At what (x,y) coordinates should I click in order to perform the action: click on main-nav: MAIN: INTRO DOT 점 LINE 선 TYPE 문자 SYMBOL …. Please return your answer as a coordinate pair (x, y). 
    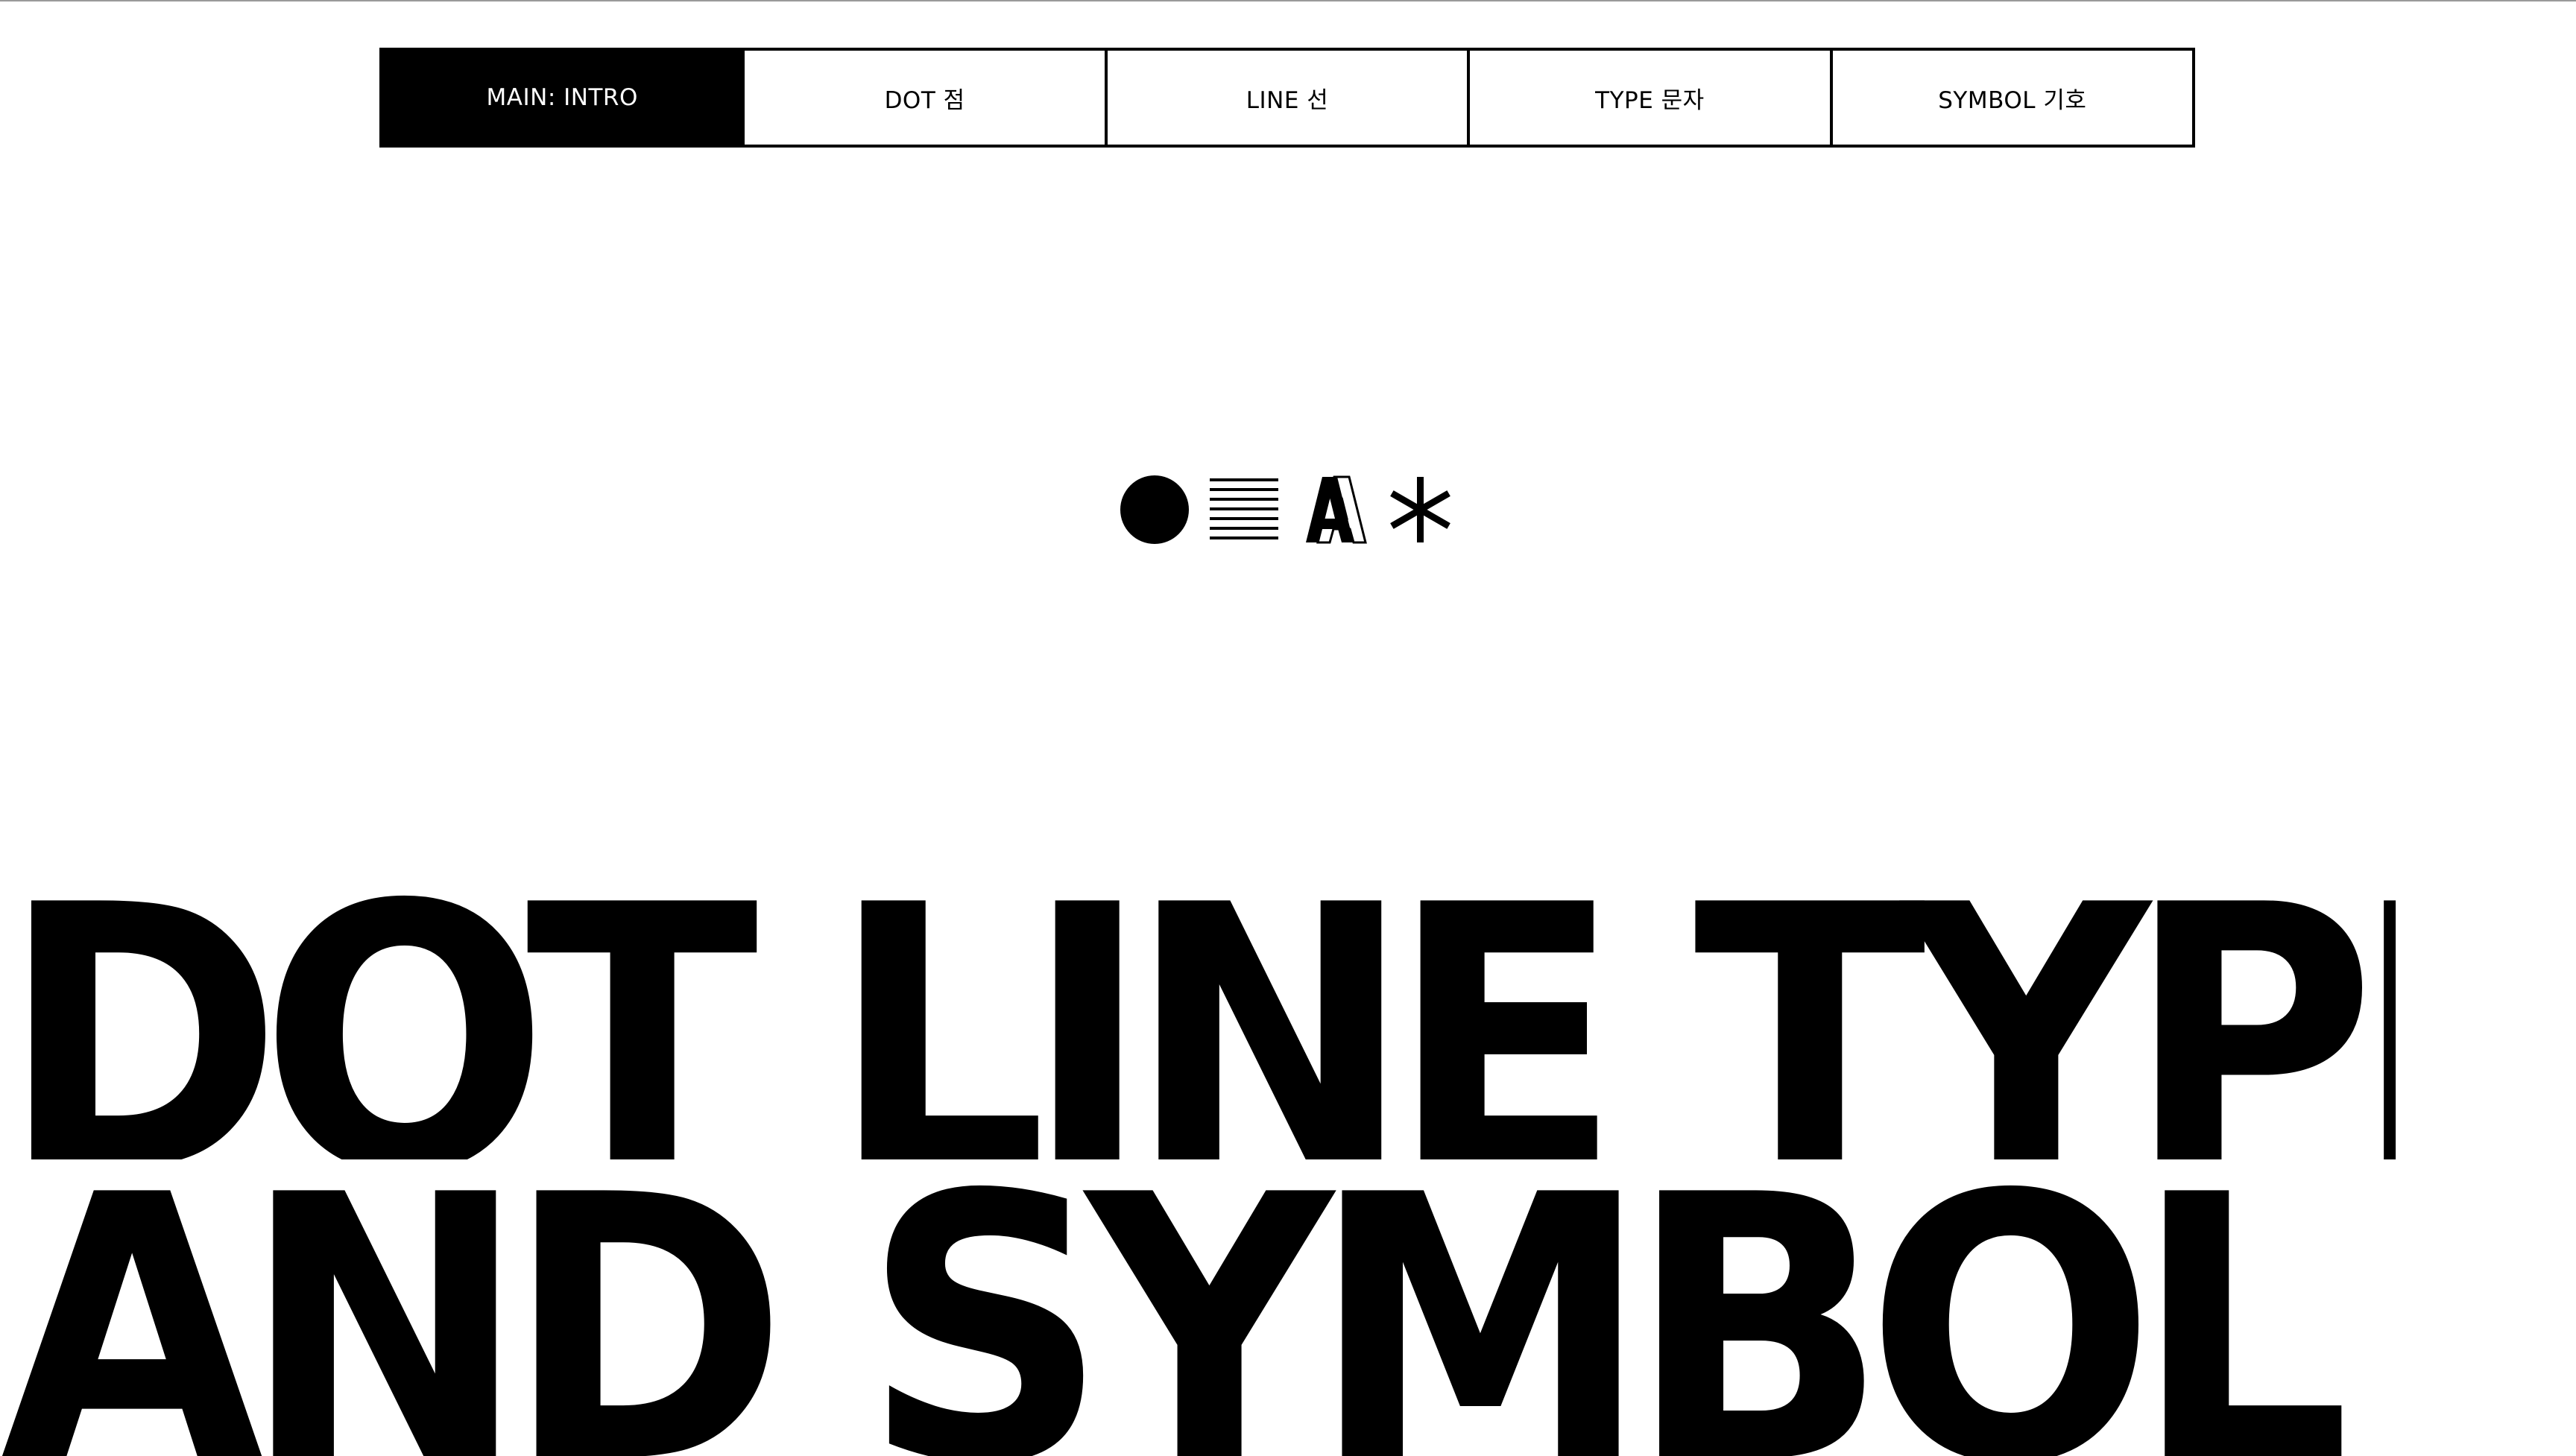
    Looking at the image, I should click on (1287, 98).